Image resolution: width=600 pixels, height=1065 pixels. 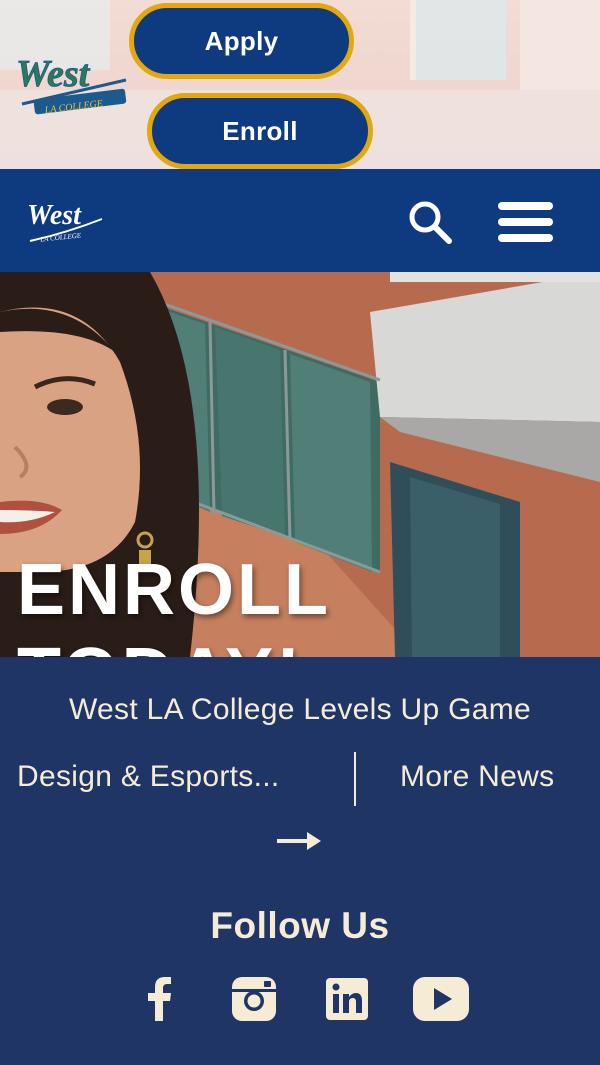 I want to click on right-arrow-icon, so click(x=299, y=841).